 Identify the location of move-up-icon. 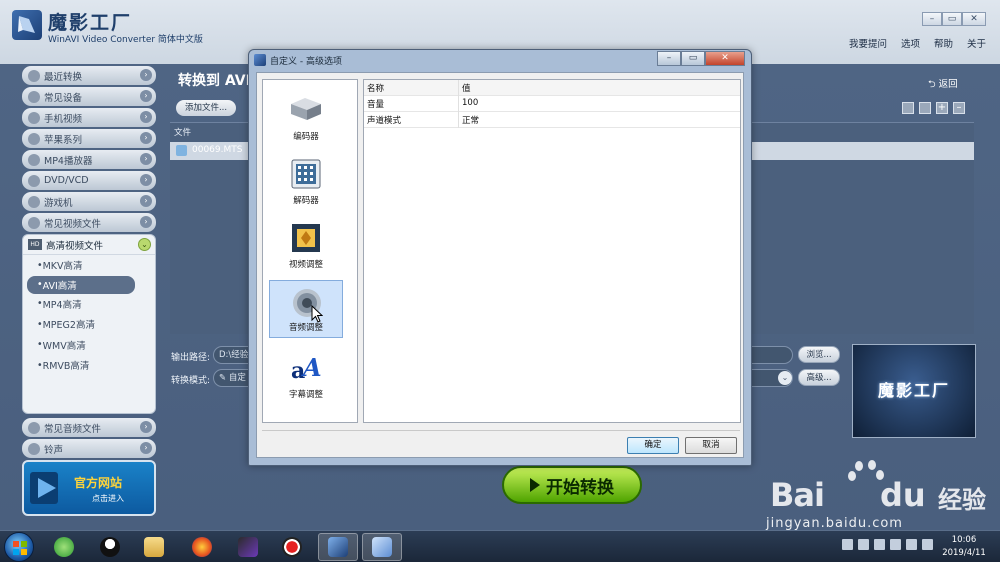
(908, 108).